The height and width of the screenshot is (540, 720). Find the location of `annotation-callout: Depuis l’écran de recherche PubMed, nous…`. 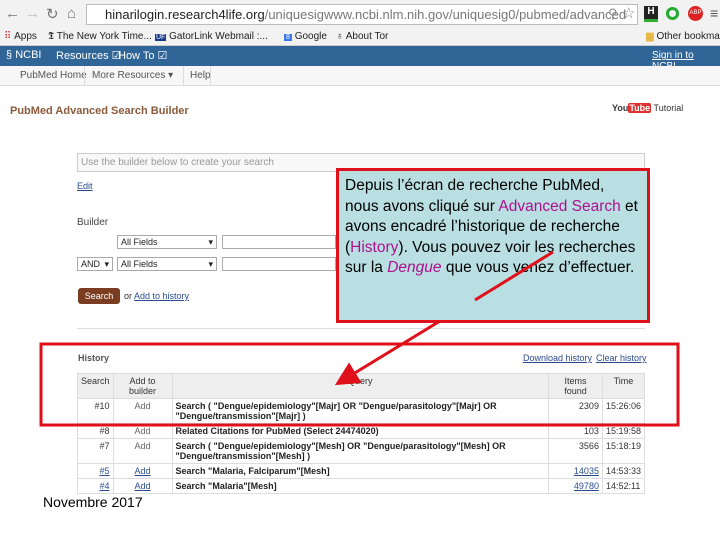

annotation-callout: Depuis l’écran de recherche PubMed, nous… is located at coordinates (493, 245).